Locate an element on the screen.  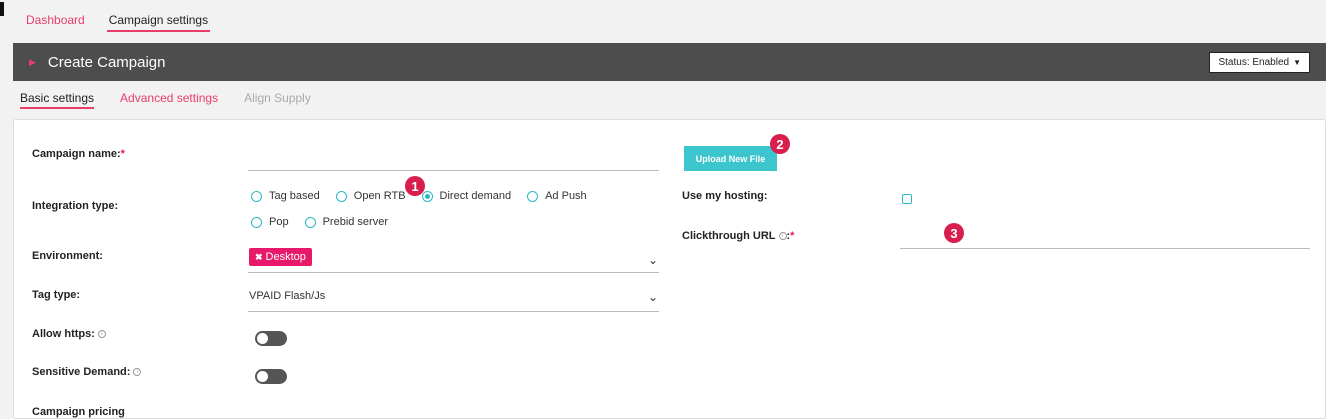
environment-chip: ✖ Desktop is located at coordinates (280, 257).